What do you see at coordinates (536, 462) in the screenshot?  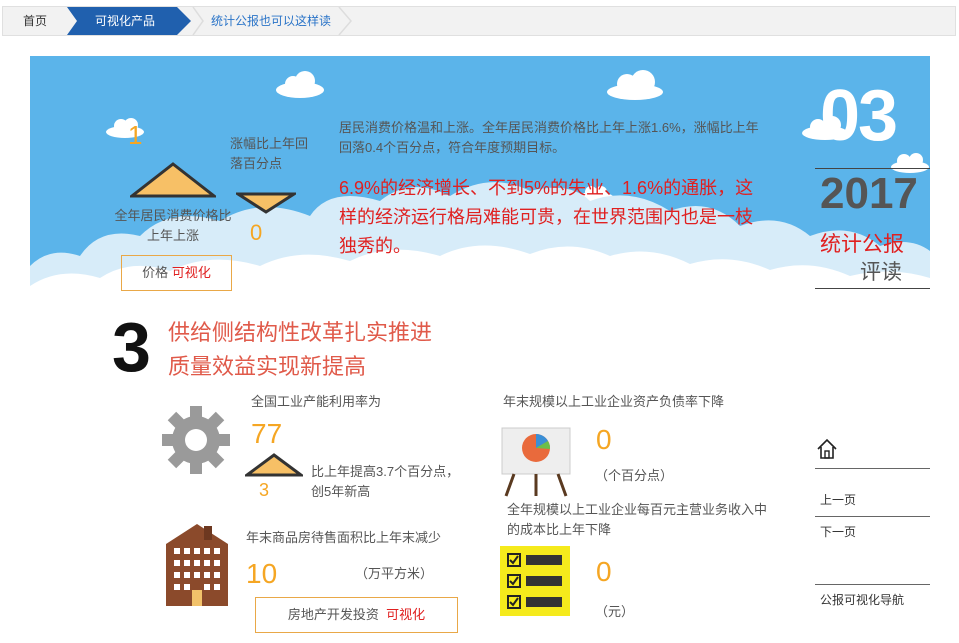 I see `easel-chart-icon` at bounding box center [536, 462].